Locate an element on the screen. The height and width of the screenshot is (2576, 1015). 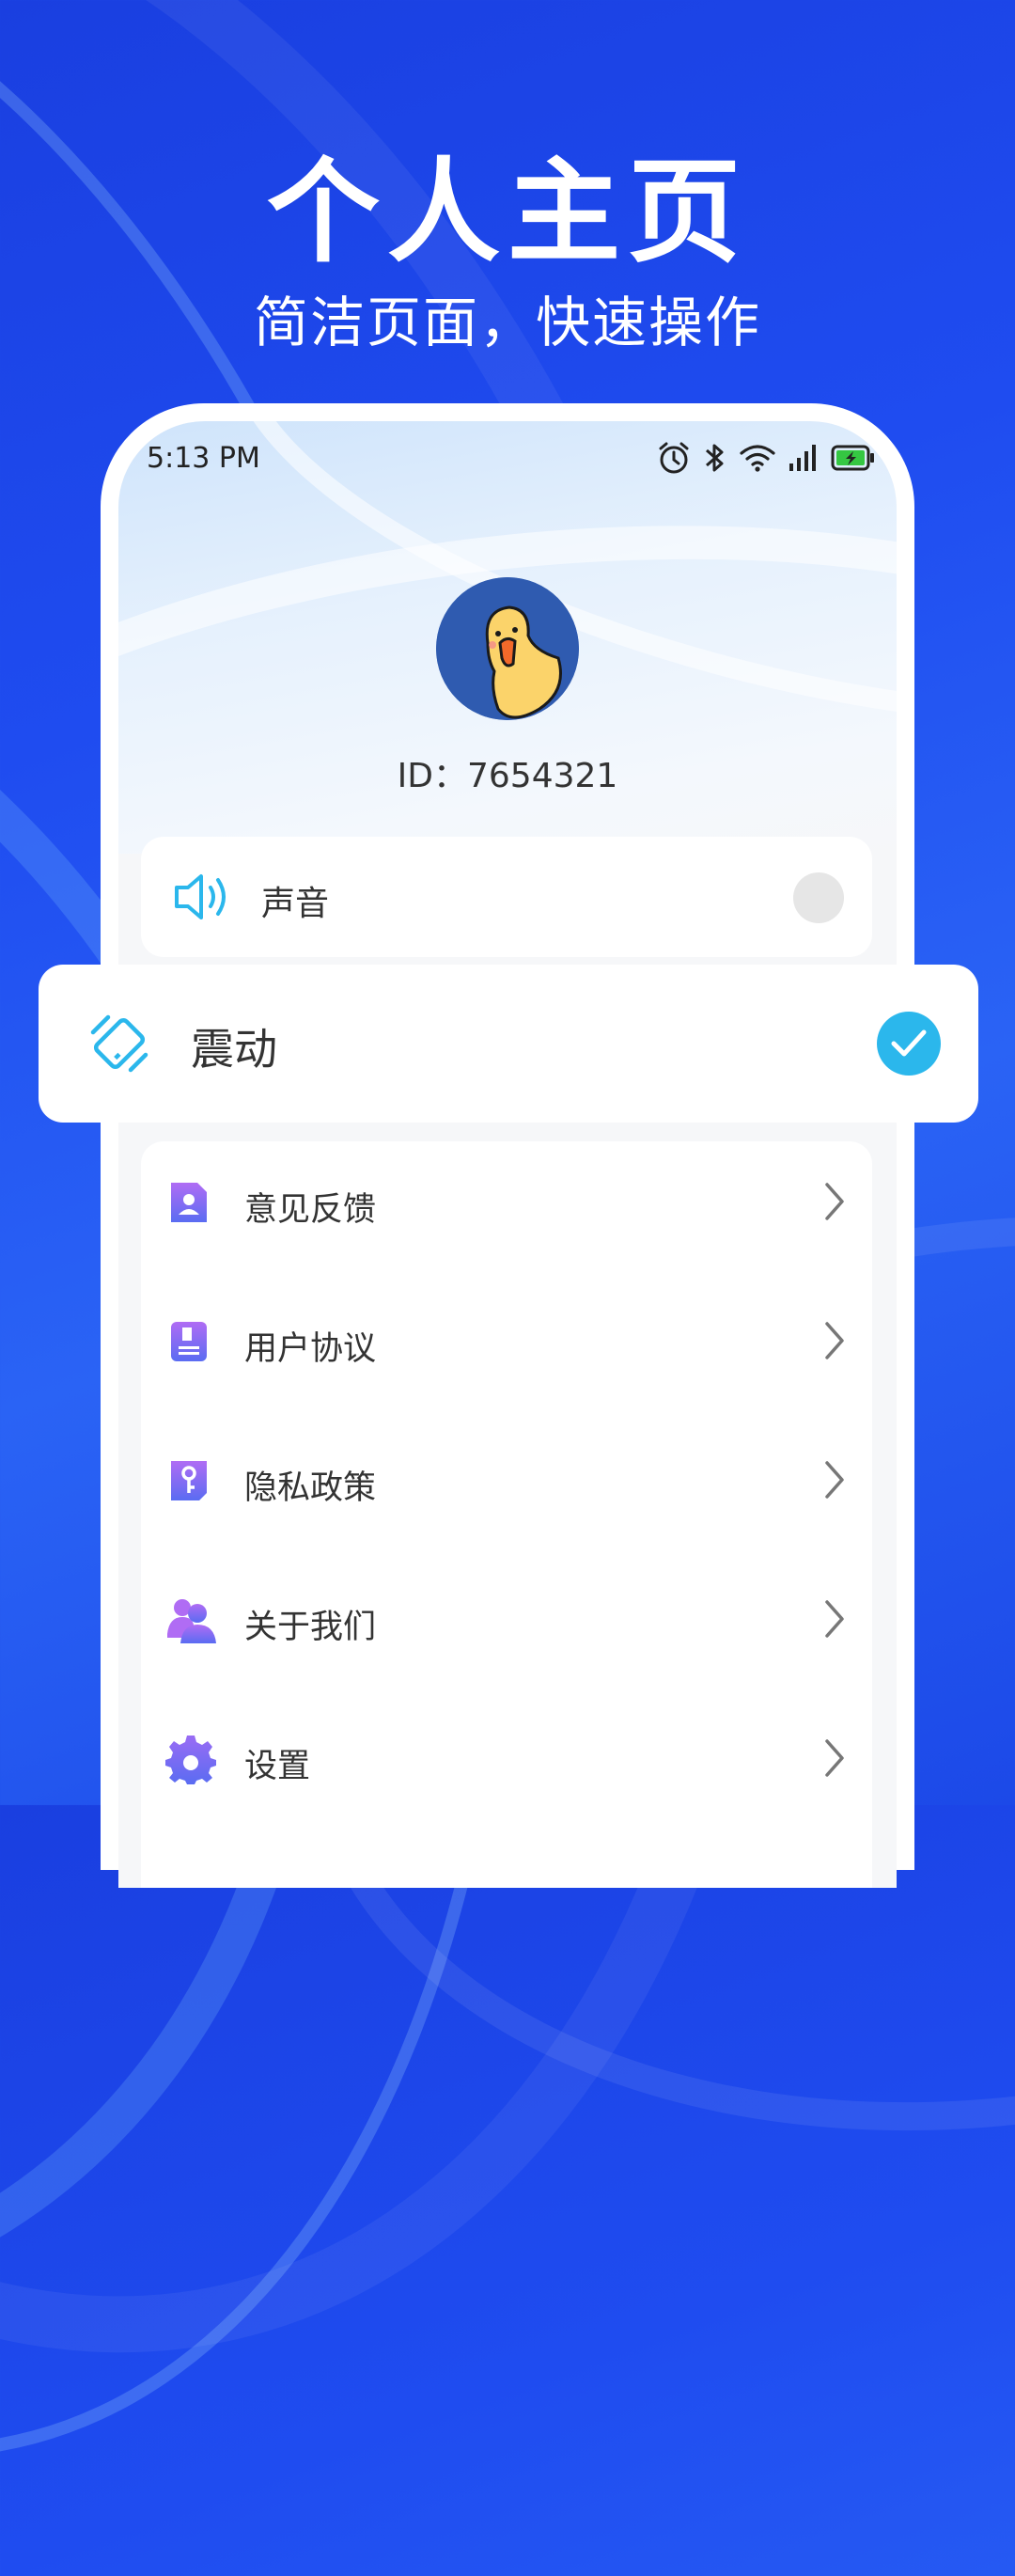
status-icons is located at coordinates (766, 458).